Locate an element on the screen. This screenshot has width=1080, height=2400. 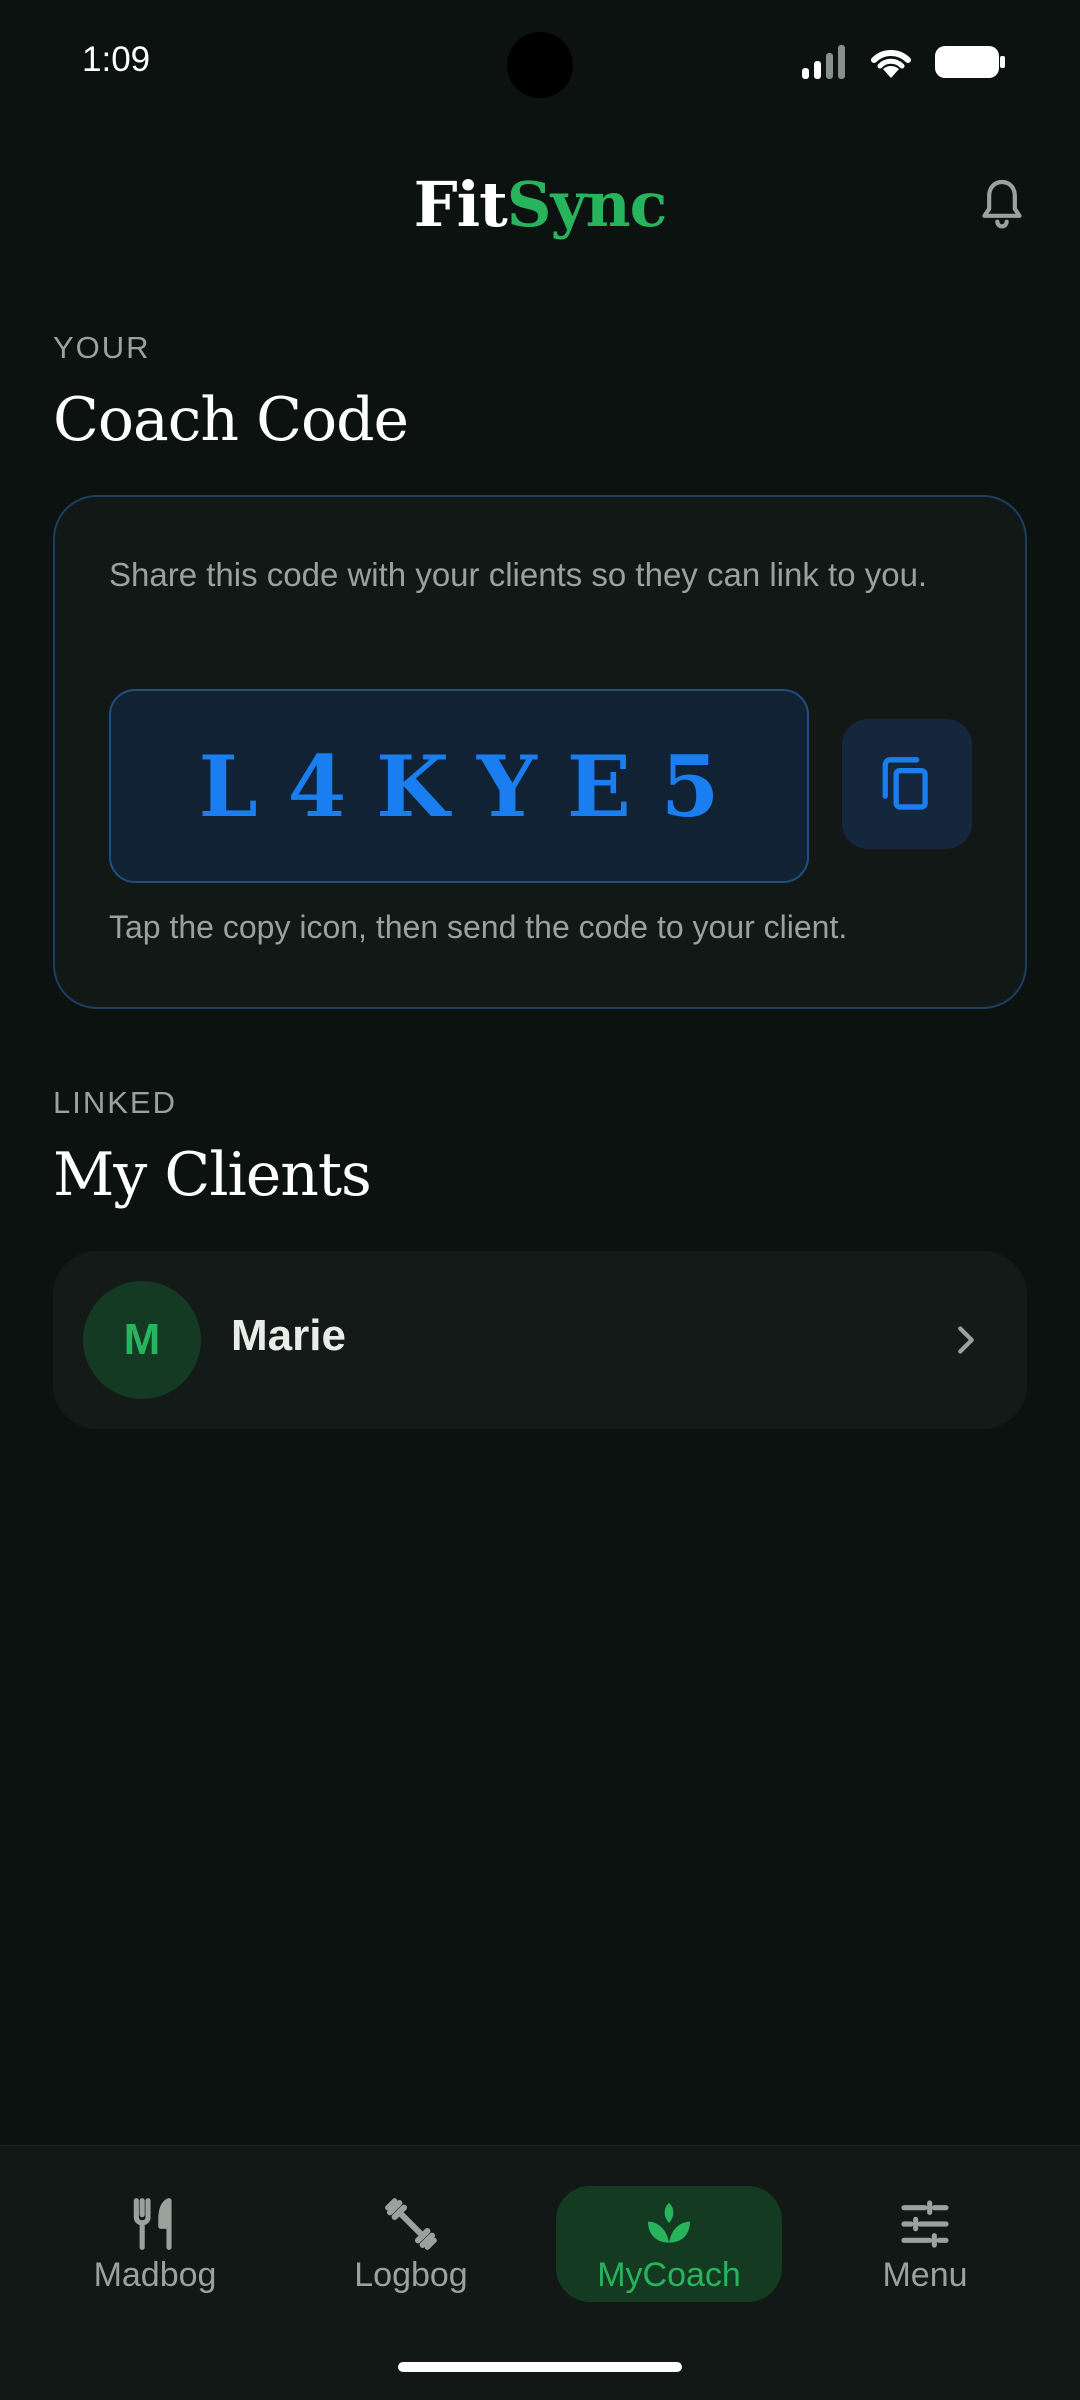
coach-code-box: L4KYE5 is located at coordinates (459, 786).